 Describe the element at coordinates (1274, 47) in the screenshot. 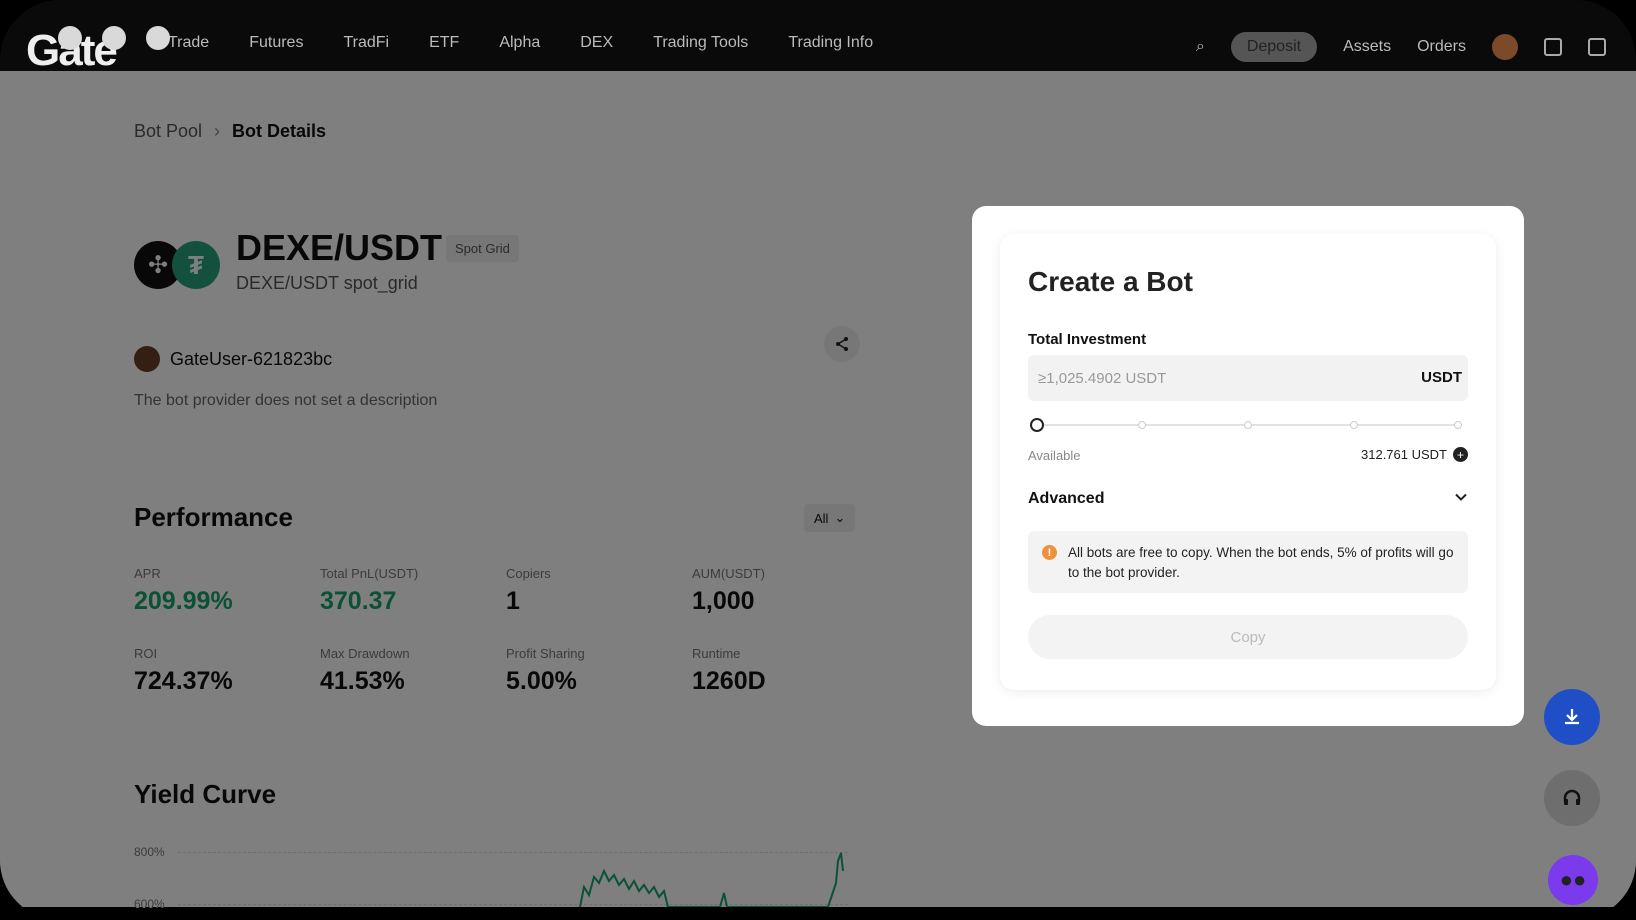

I see `deposit-button: Deposit` at that location.